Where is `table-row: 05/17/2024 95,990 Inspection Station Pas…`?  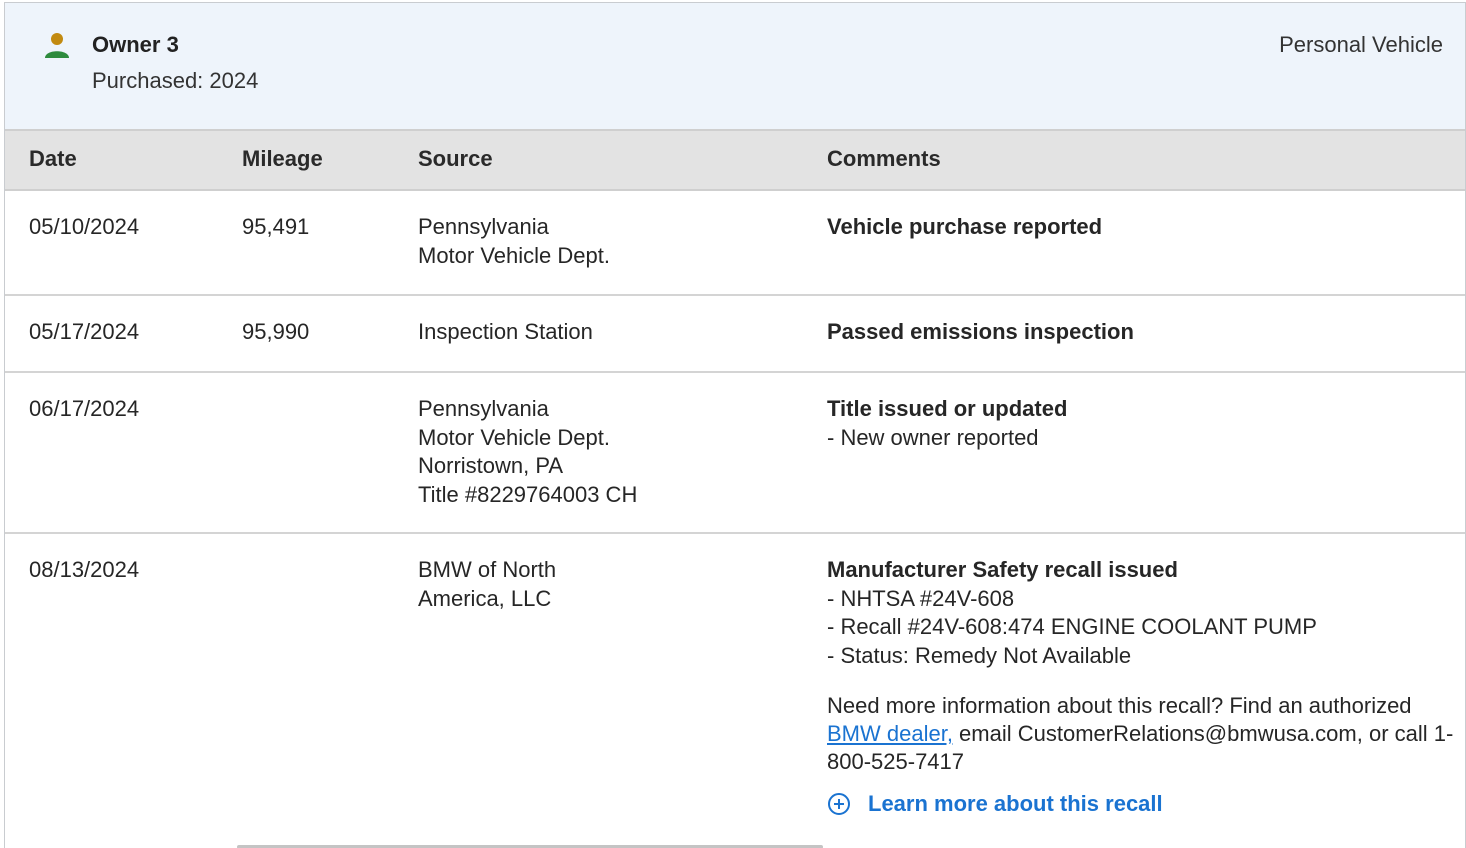
table-row: 05/17/2024 95,990 Inspection Station Pas… is located at coordinates (735, 334).